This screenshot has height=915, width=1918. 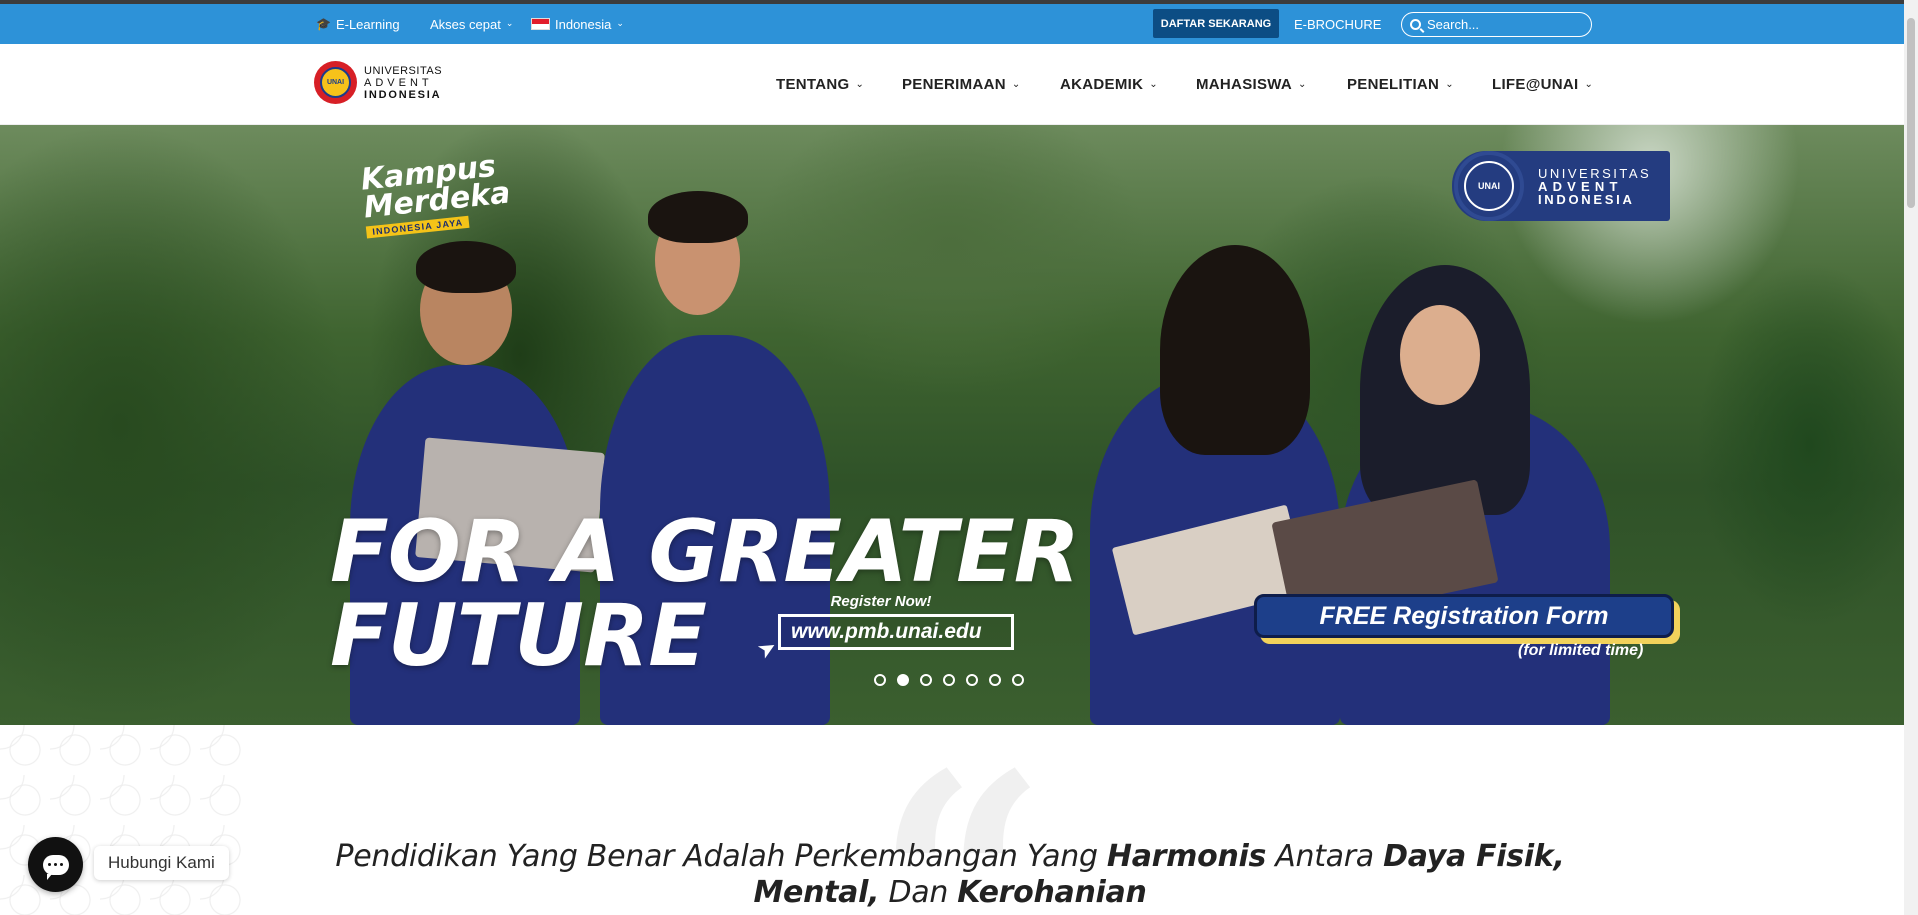 I want to click on nav-label: LIFE@UNAI, so click(x=1535, y=84).